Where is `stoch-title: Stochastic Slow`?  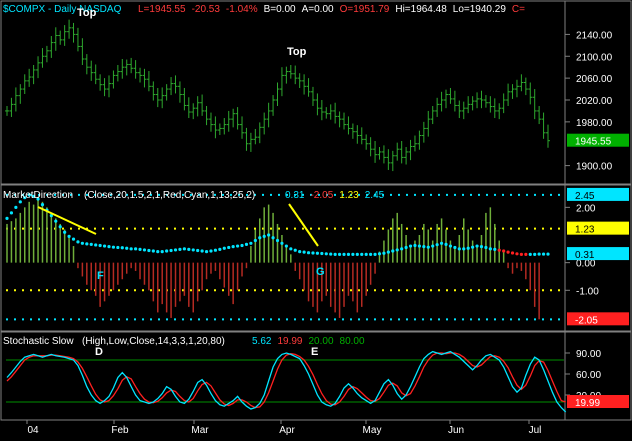 stoch-title: Stochastic Slow is located at coordinates (38, 341).